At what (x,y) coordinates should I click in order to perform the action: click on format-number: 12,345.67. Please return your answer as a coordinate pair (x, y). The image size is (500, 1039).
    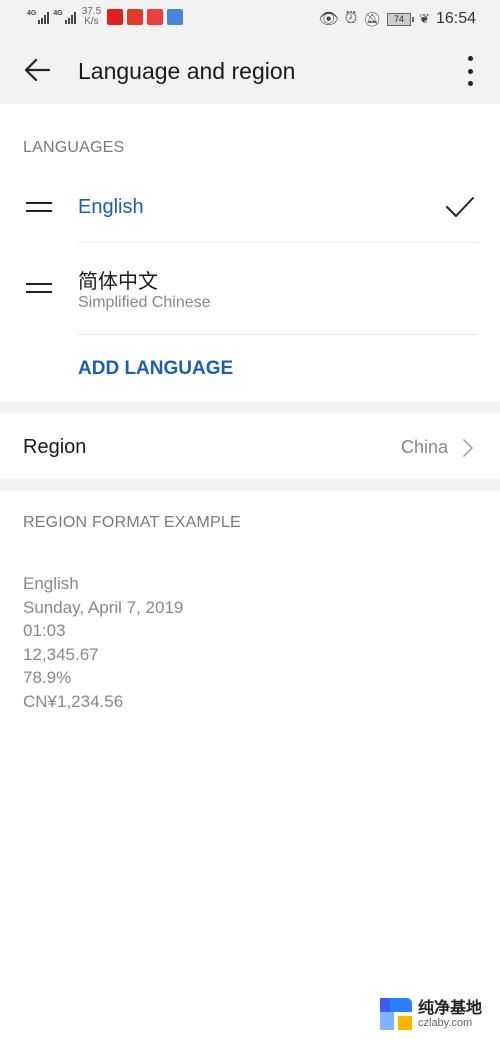
    Looking at the image, I should click on (61, 654).